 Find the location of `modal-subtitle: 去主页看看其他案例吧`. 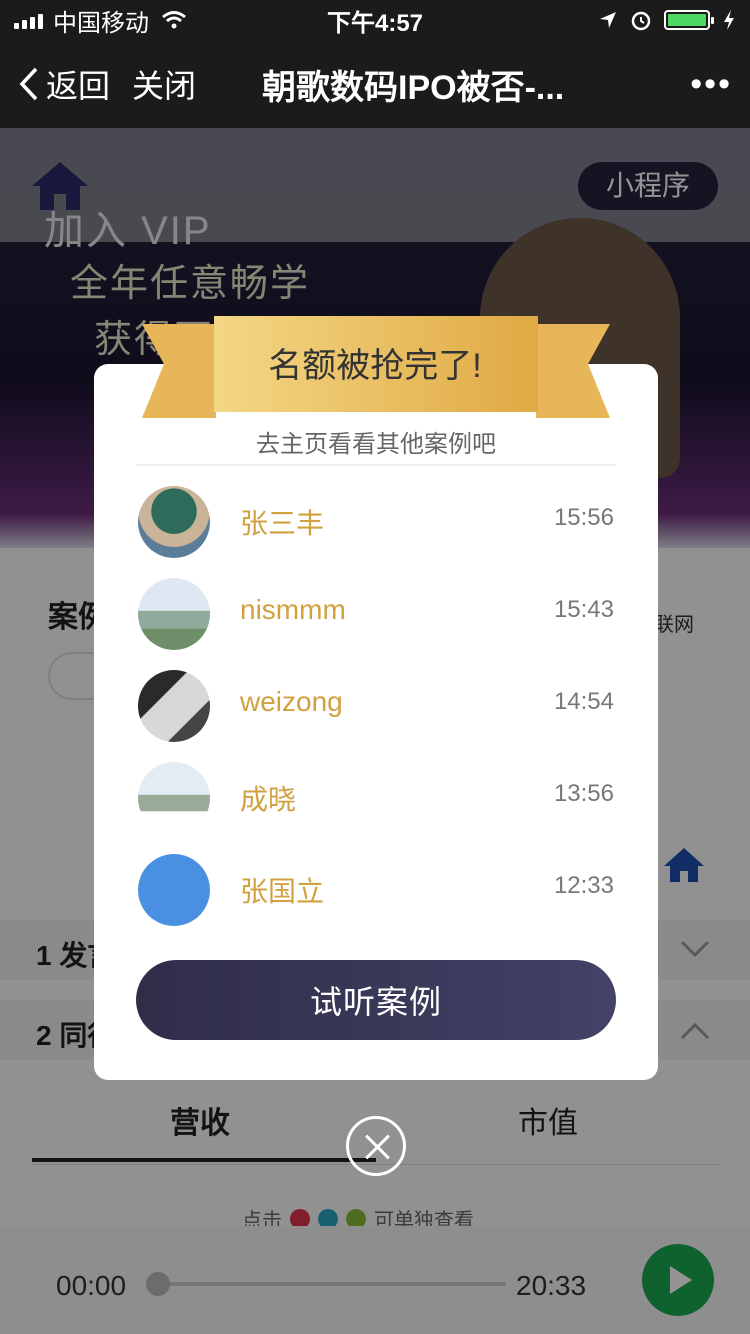

modal-subtitle: 去主页看看其他案例吧 is located at coordinates (376, 444).